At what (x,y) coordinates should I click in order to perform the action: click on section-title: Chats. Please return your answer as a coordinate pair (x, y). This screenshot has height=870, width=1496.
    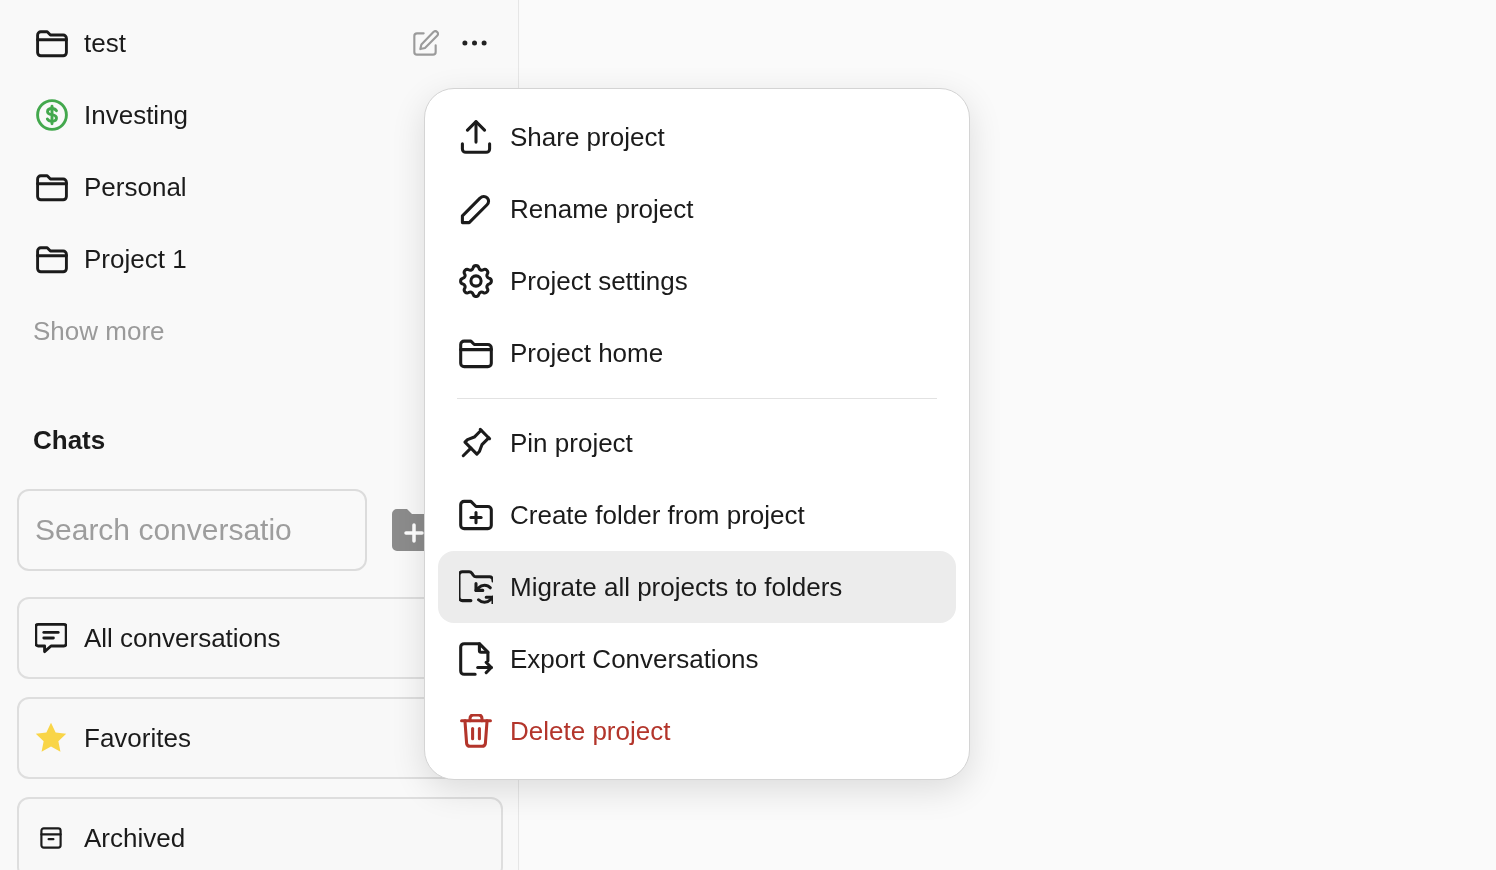
    Looking at the image, I should click on (69, 440).